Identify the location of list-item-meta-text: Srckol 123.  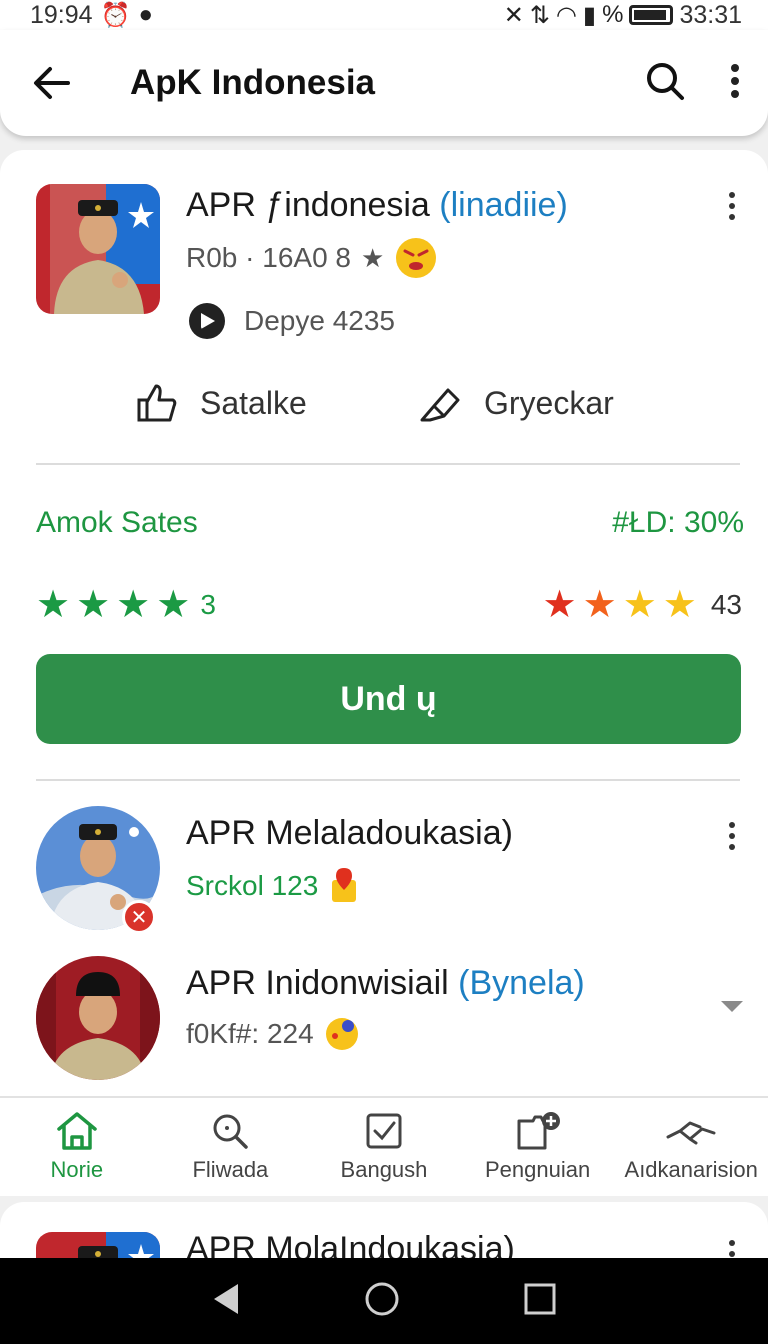
(252, 885).